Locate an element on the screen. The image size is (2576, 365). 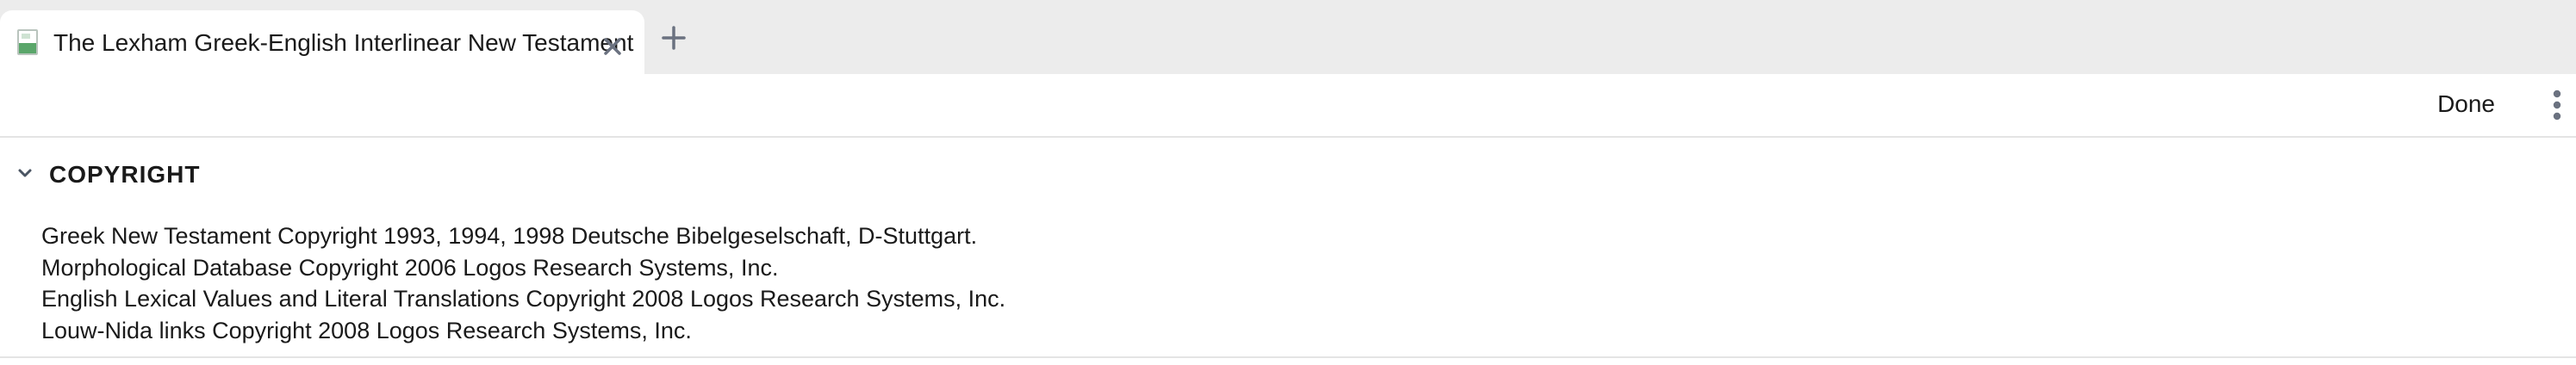
section-title: COPYRIGHT is located at coordinates (125, 174).